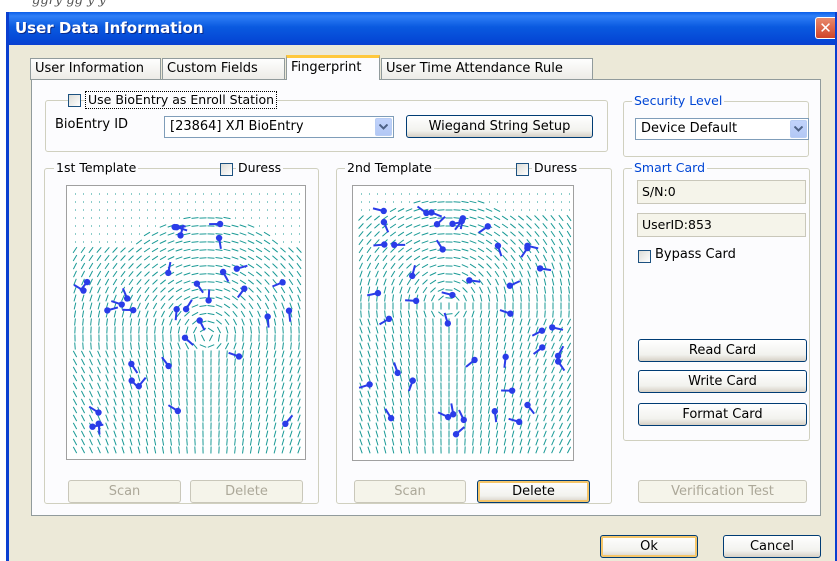  Describe the element at coordinates (487, 69) in the screenshot. I see `tab-user-time-attendance-rule: User Time Attendance Rule` at that location.